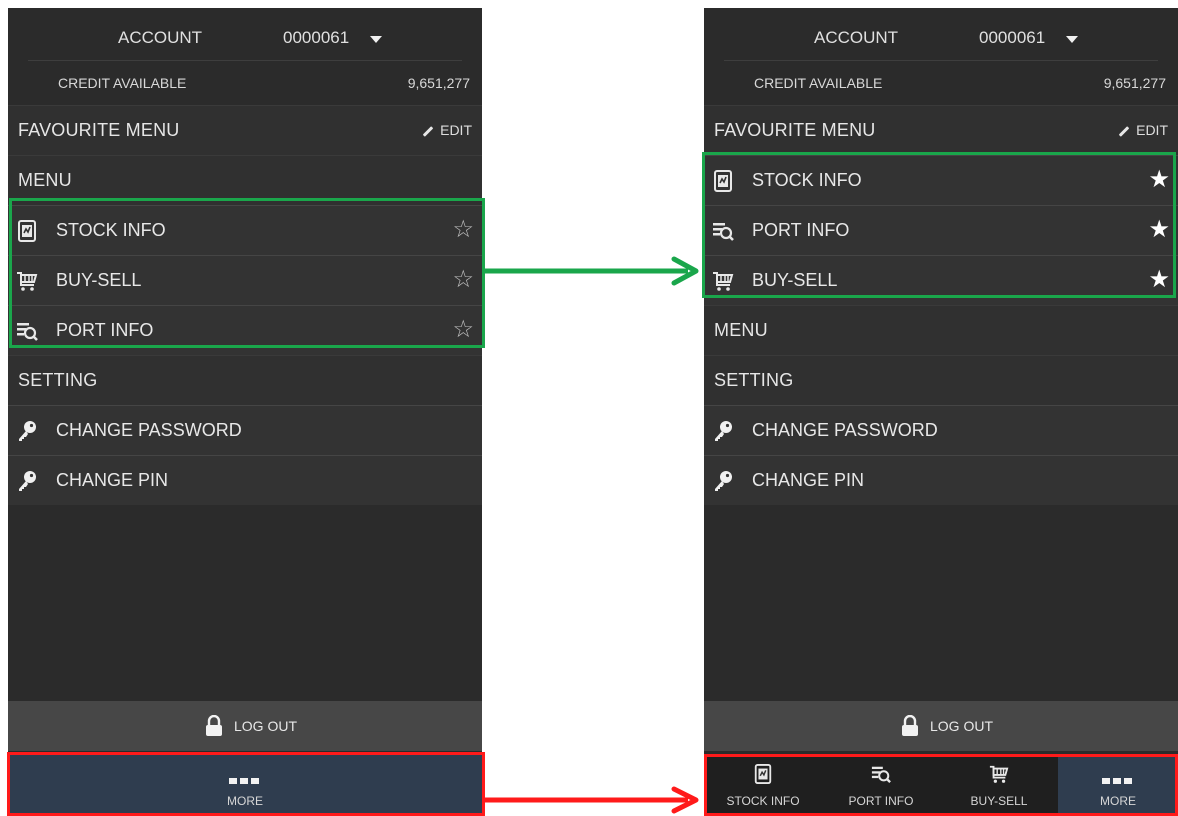 This screenshot has height=816, width=1178. I want to click on menu-item-stock-info: STOCK INFO ☆, so click(245, 230).